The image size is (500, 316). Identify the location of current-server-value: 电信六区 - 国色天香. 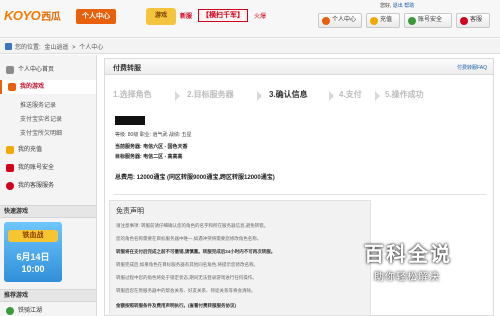
(165, 147).